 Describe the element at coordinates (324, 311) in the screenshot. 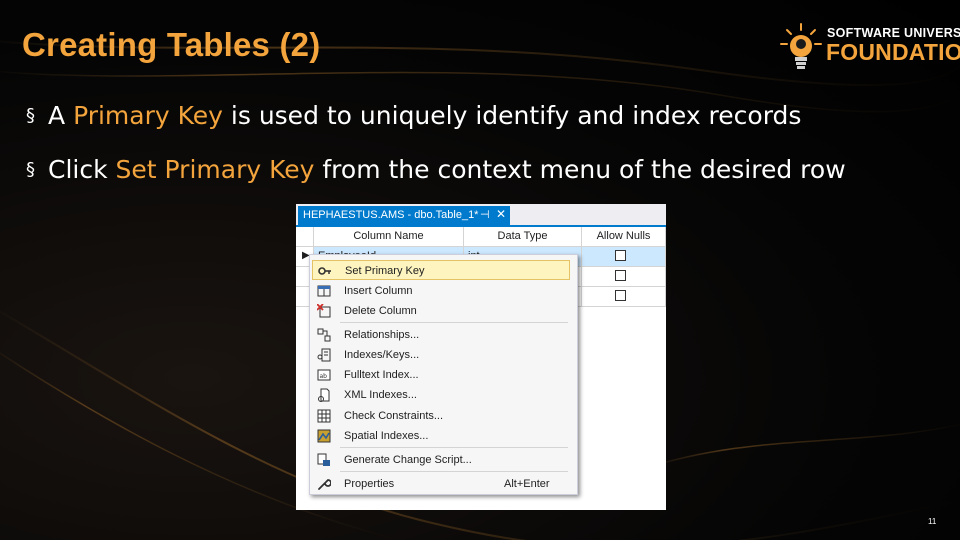

I see `delete-column-icon` at that location.